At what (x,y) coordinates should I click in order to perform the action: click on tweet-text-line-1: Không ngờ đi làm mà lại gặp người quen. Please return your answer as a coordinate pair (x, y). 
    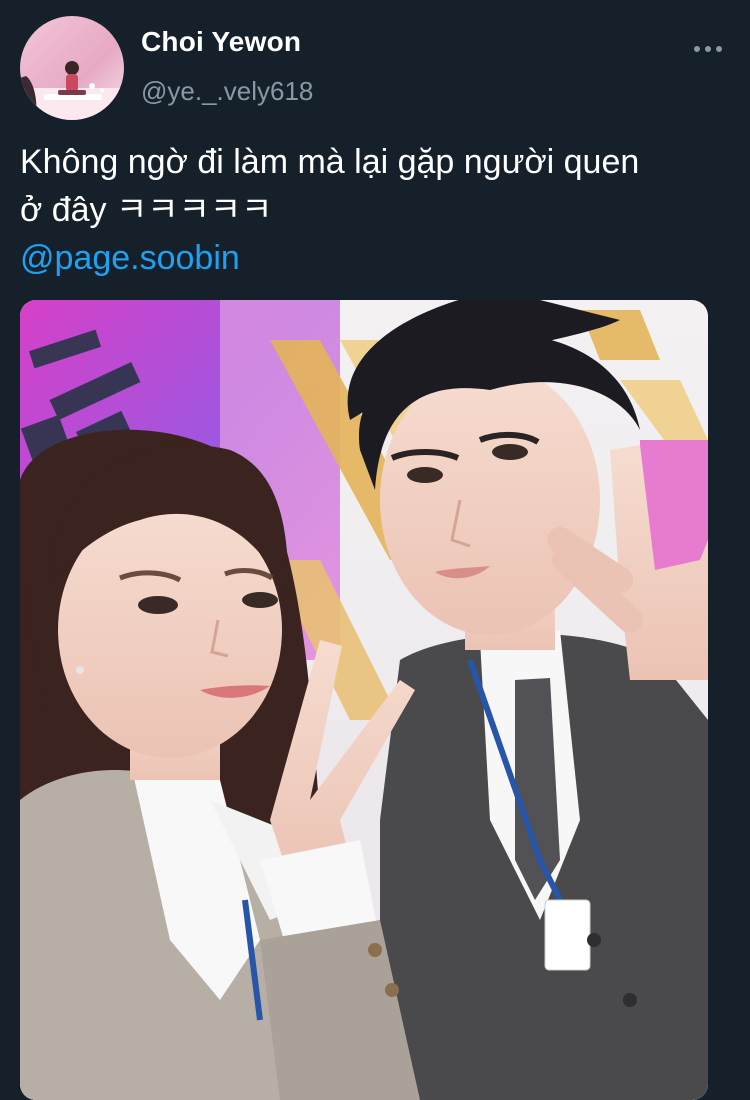
    Looking at the image, I should click on (330, 162).